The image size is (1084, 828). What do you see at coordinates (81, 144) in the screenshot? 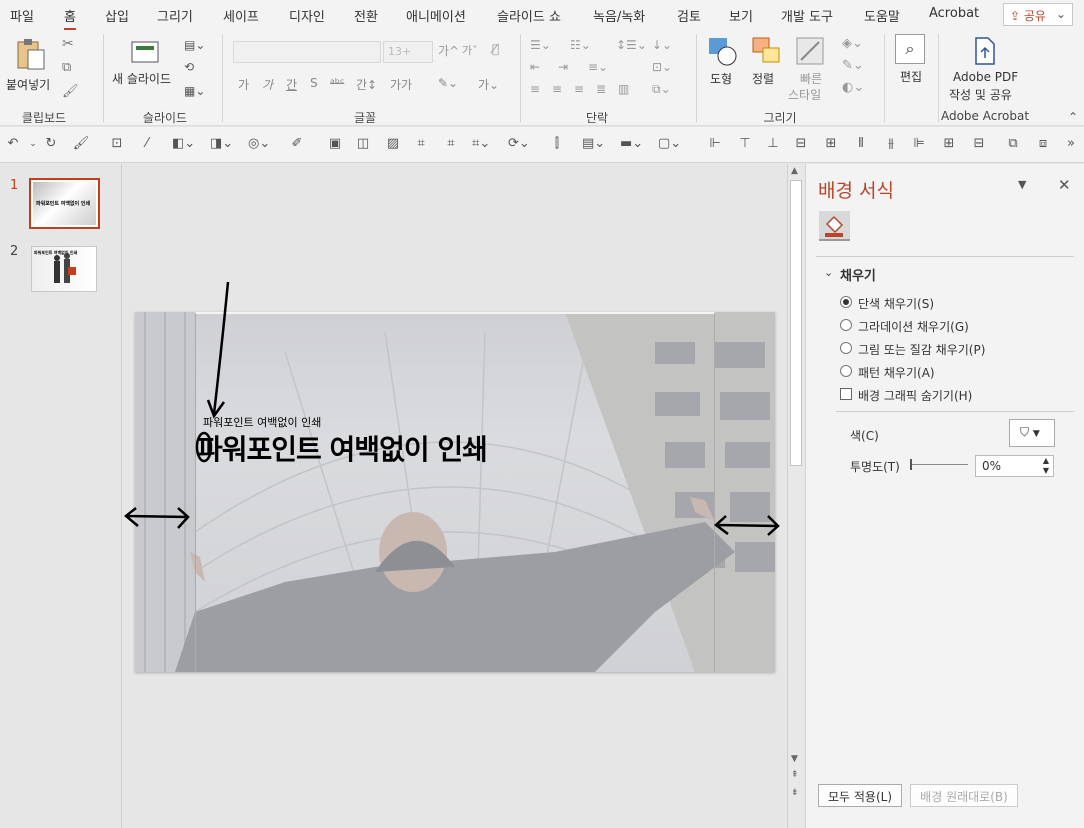
I see `brush-icon: 🖌` at bounding box center [81, 144].